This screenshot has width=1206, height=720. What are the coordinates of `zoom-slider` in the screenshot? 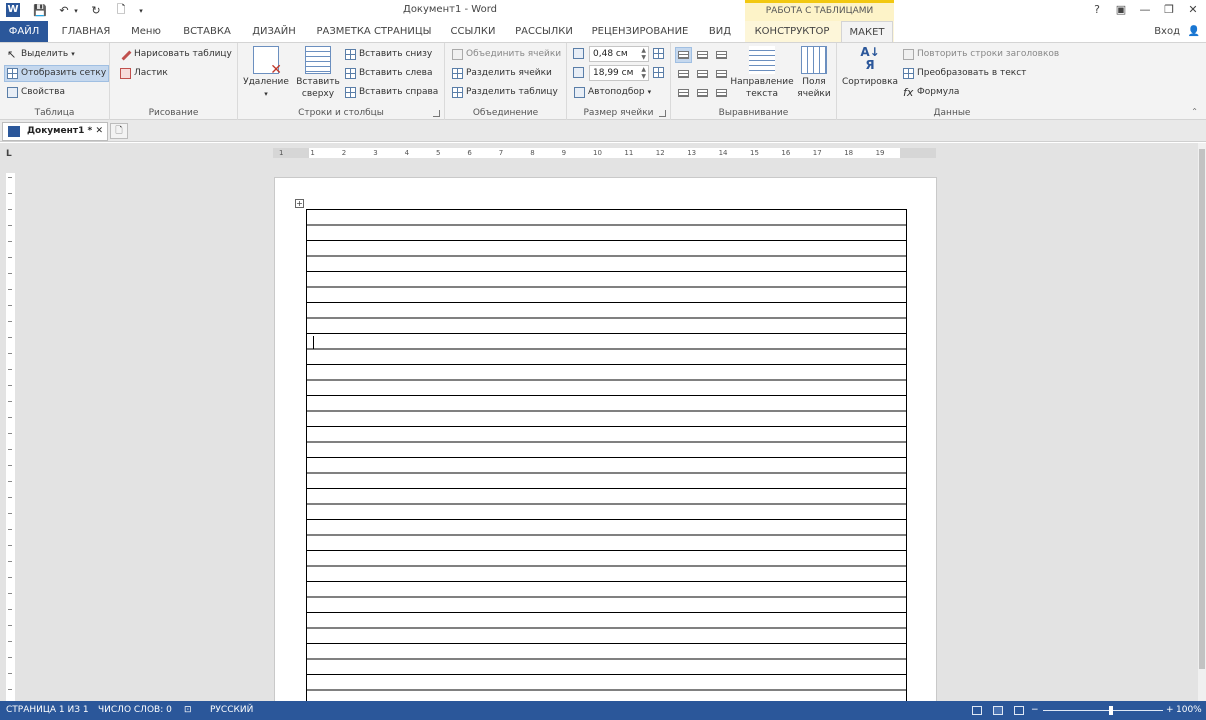 It's located at (1103, 710).